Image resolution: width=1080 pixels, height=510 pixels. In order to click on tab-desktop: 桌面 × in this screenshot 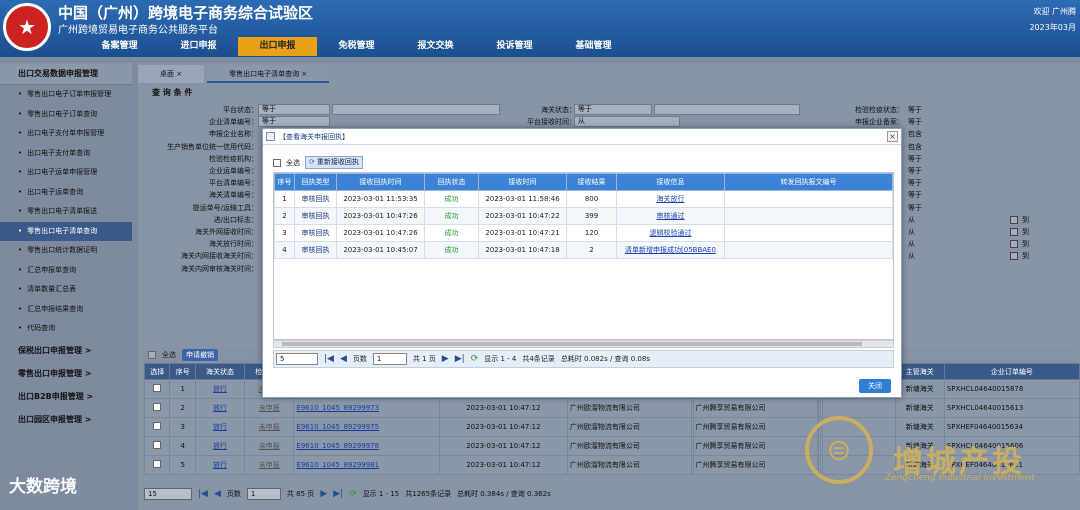, I will do `click(171, 74)`.